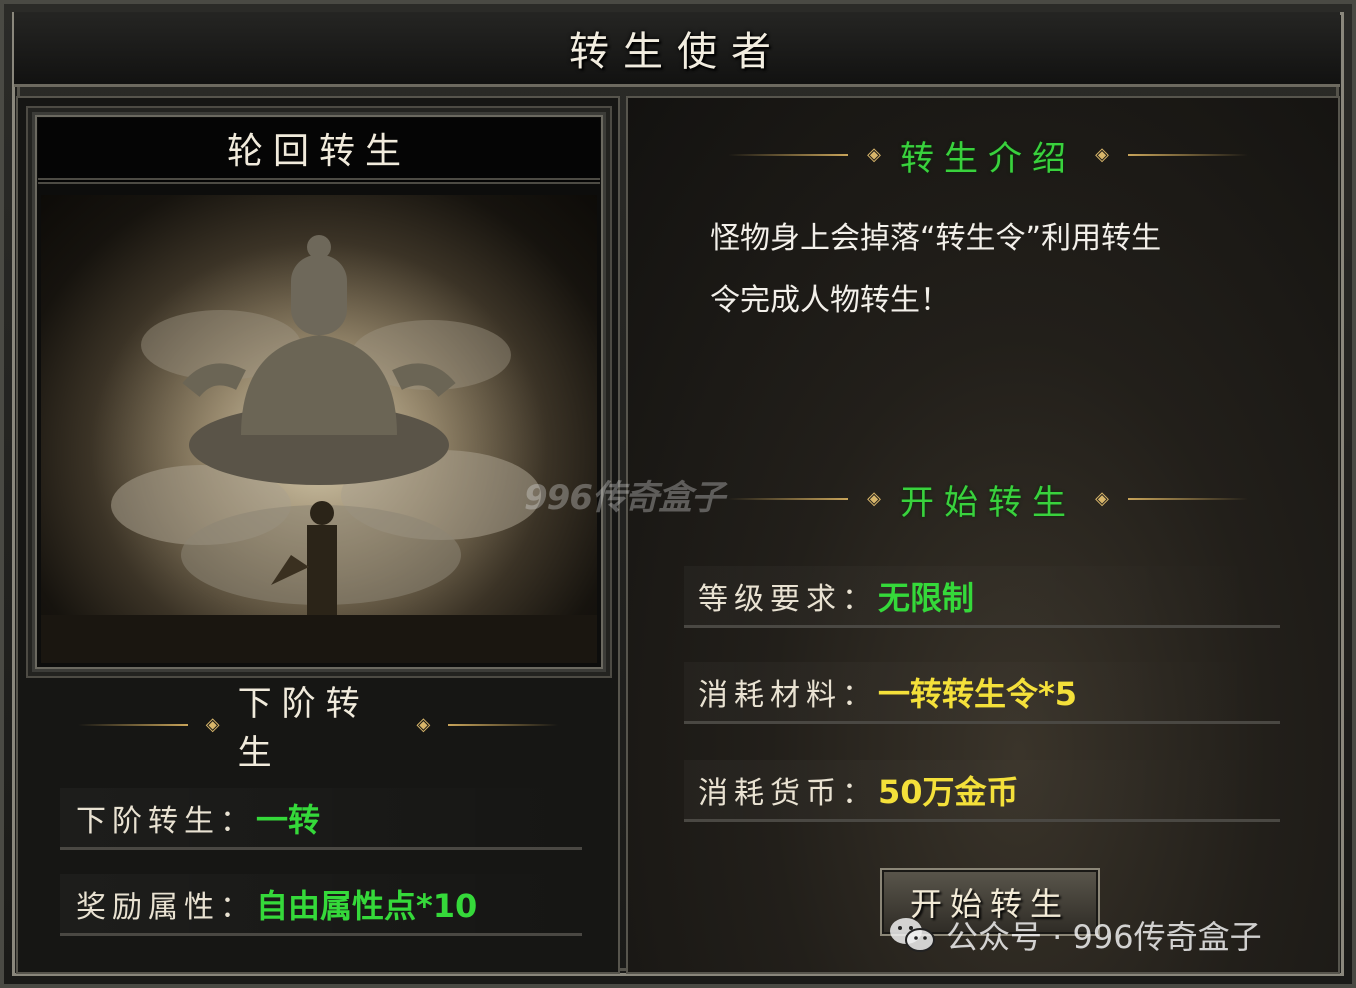 This screenshot has width=1356, height=988. Describe the element at coordinates (788, 793) in the screenshot. I see `row-label: 消耗货币：` at that location.